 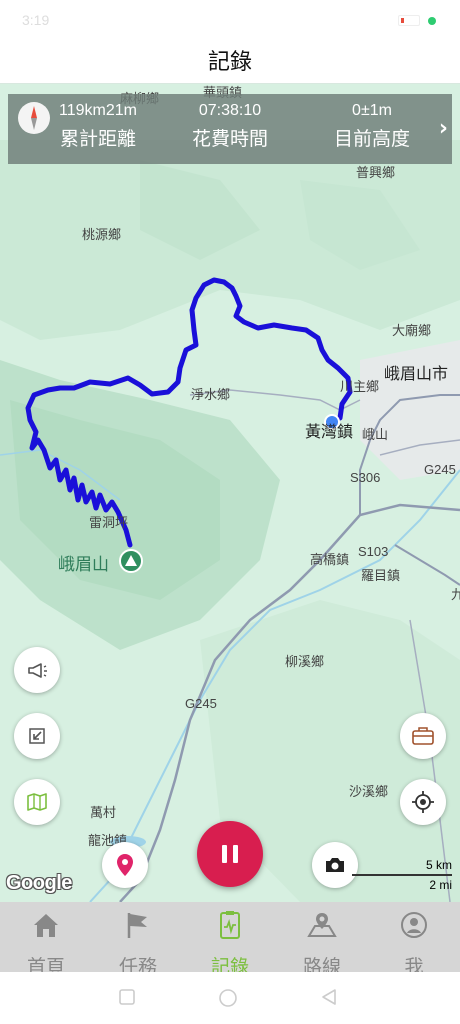 I want to click on map-label-shaxi: 沙溪鄉, so click(x=369, y=792).